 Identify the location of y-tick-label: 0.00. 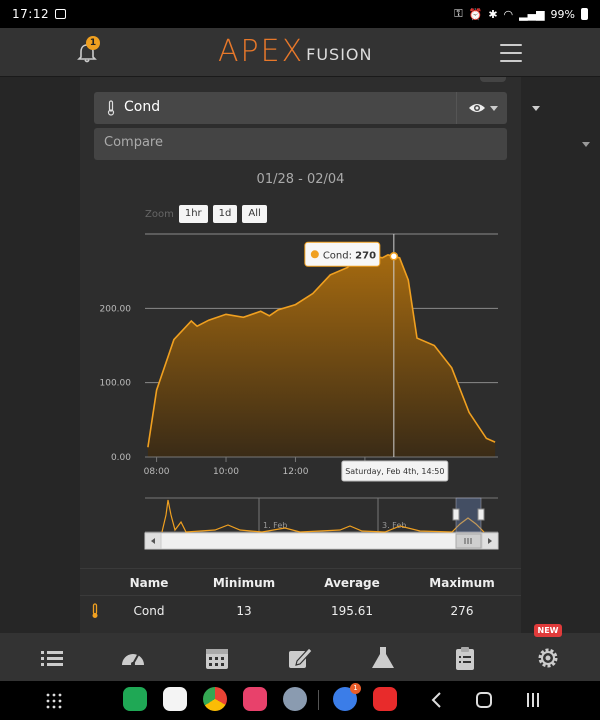
(121, 458).